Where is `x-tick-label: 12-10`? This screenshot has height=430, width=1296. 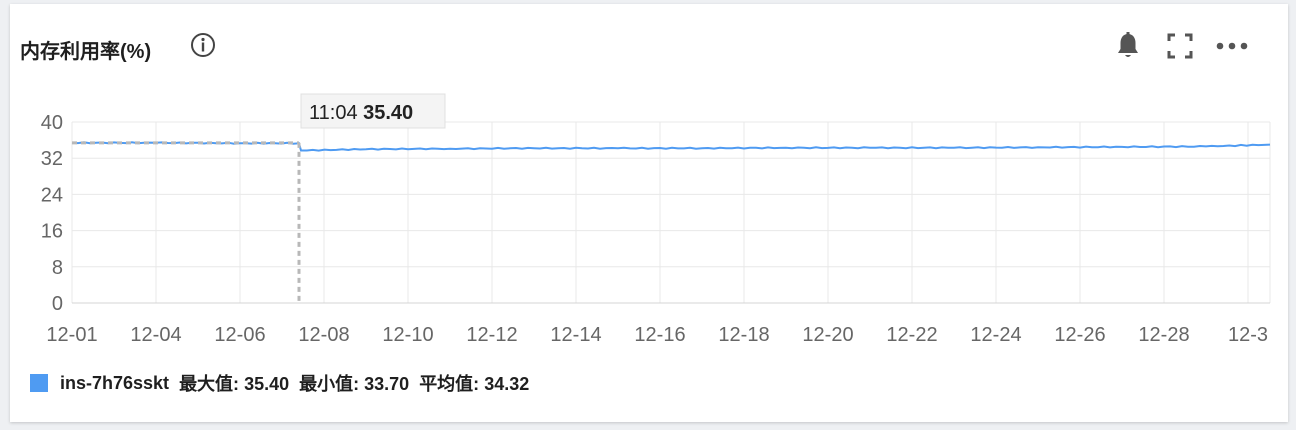
x-tick-label: 12-10 is located at coordinates (407, 335).